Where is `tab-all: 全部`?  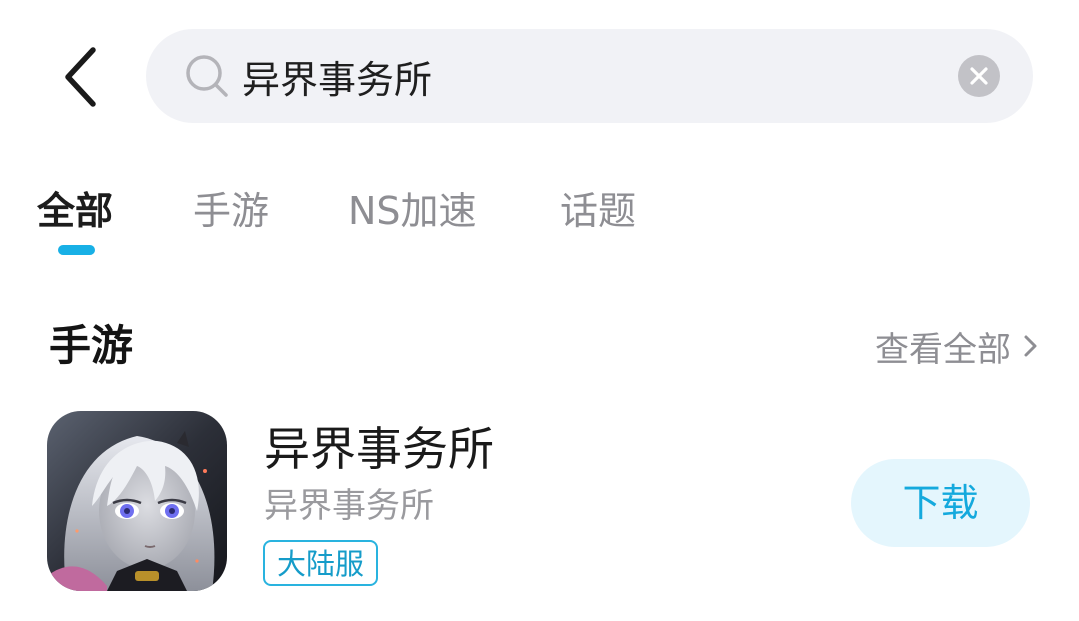 tab-all: 全部 is located at coordinates (75, 211).